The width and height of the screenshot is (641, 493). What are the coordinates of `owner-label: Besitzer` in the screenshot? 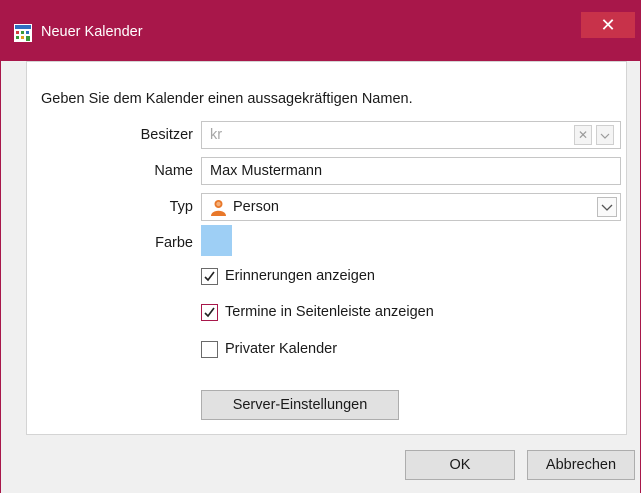 It's located at (166, 135).